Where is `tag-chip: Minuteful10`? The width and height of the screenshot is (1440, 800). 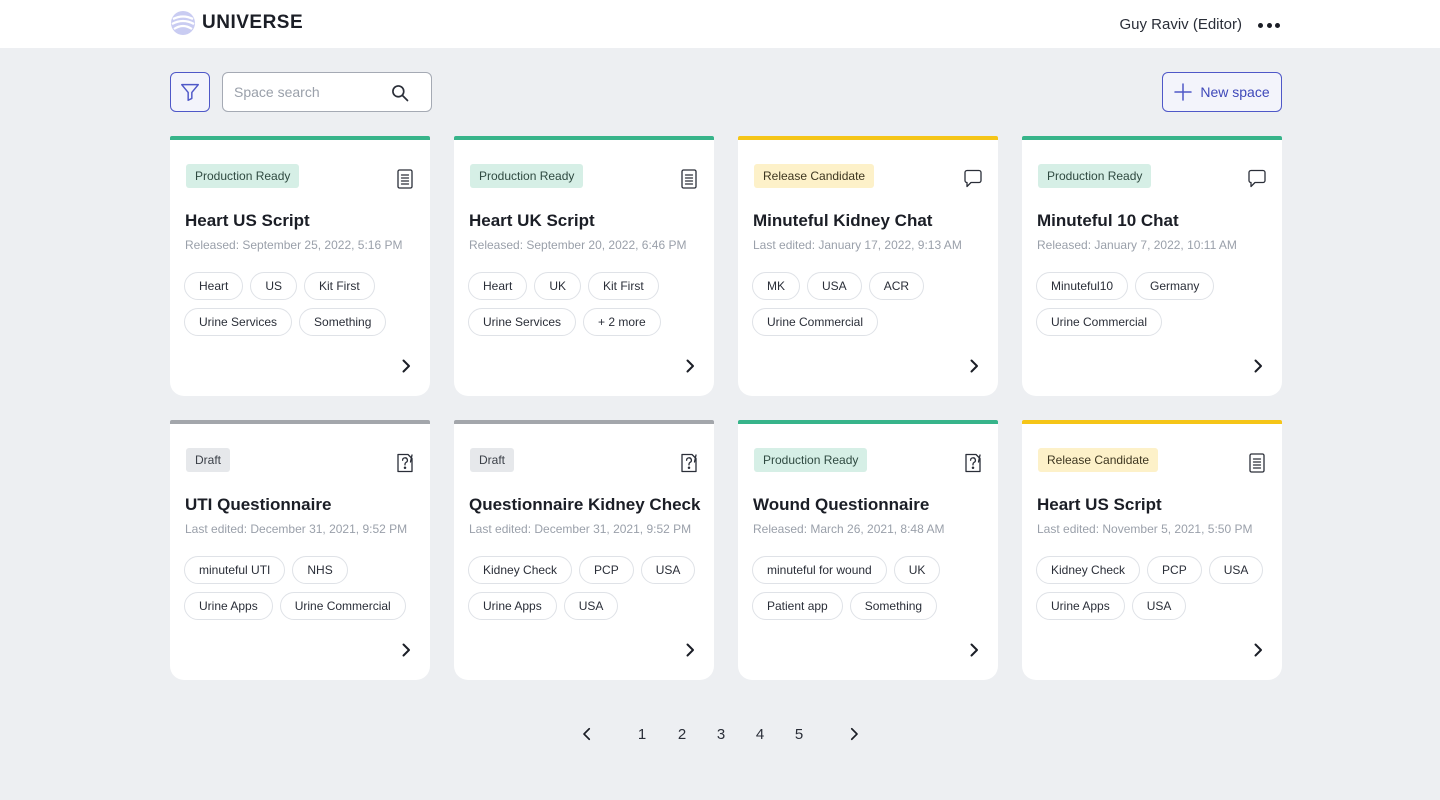
tag-chip: Minuteful10 is located at coordinates (1082, 286).